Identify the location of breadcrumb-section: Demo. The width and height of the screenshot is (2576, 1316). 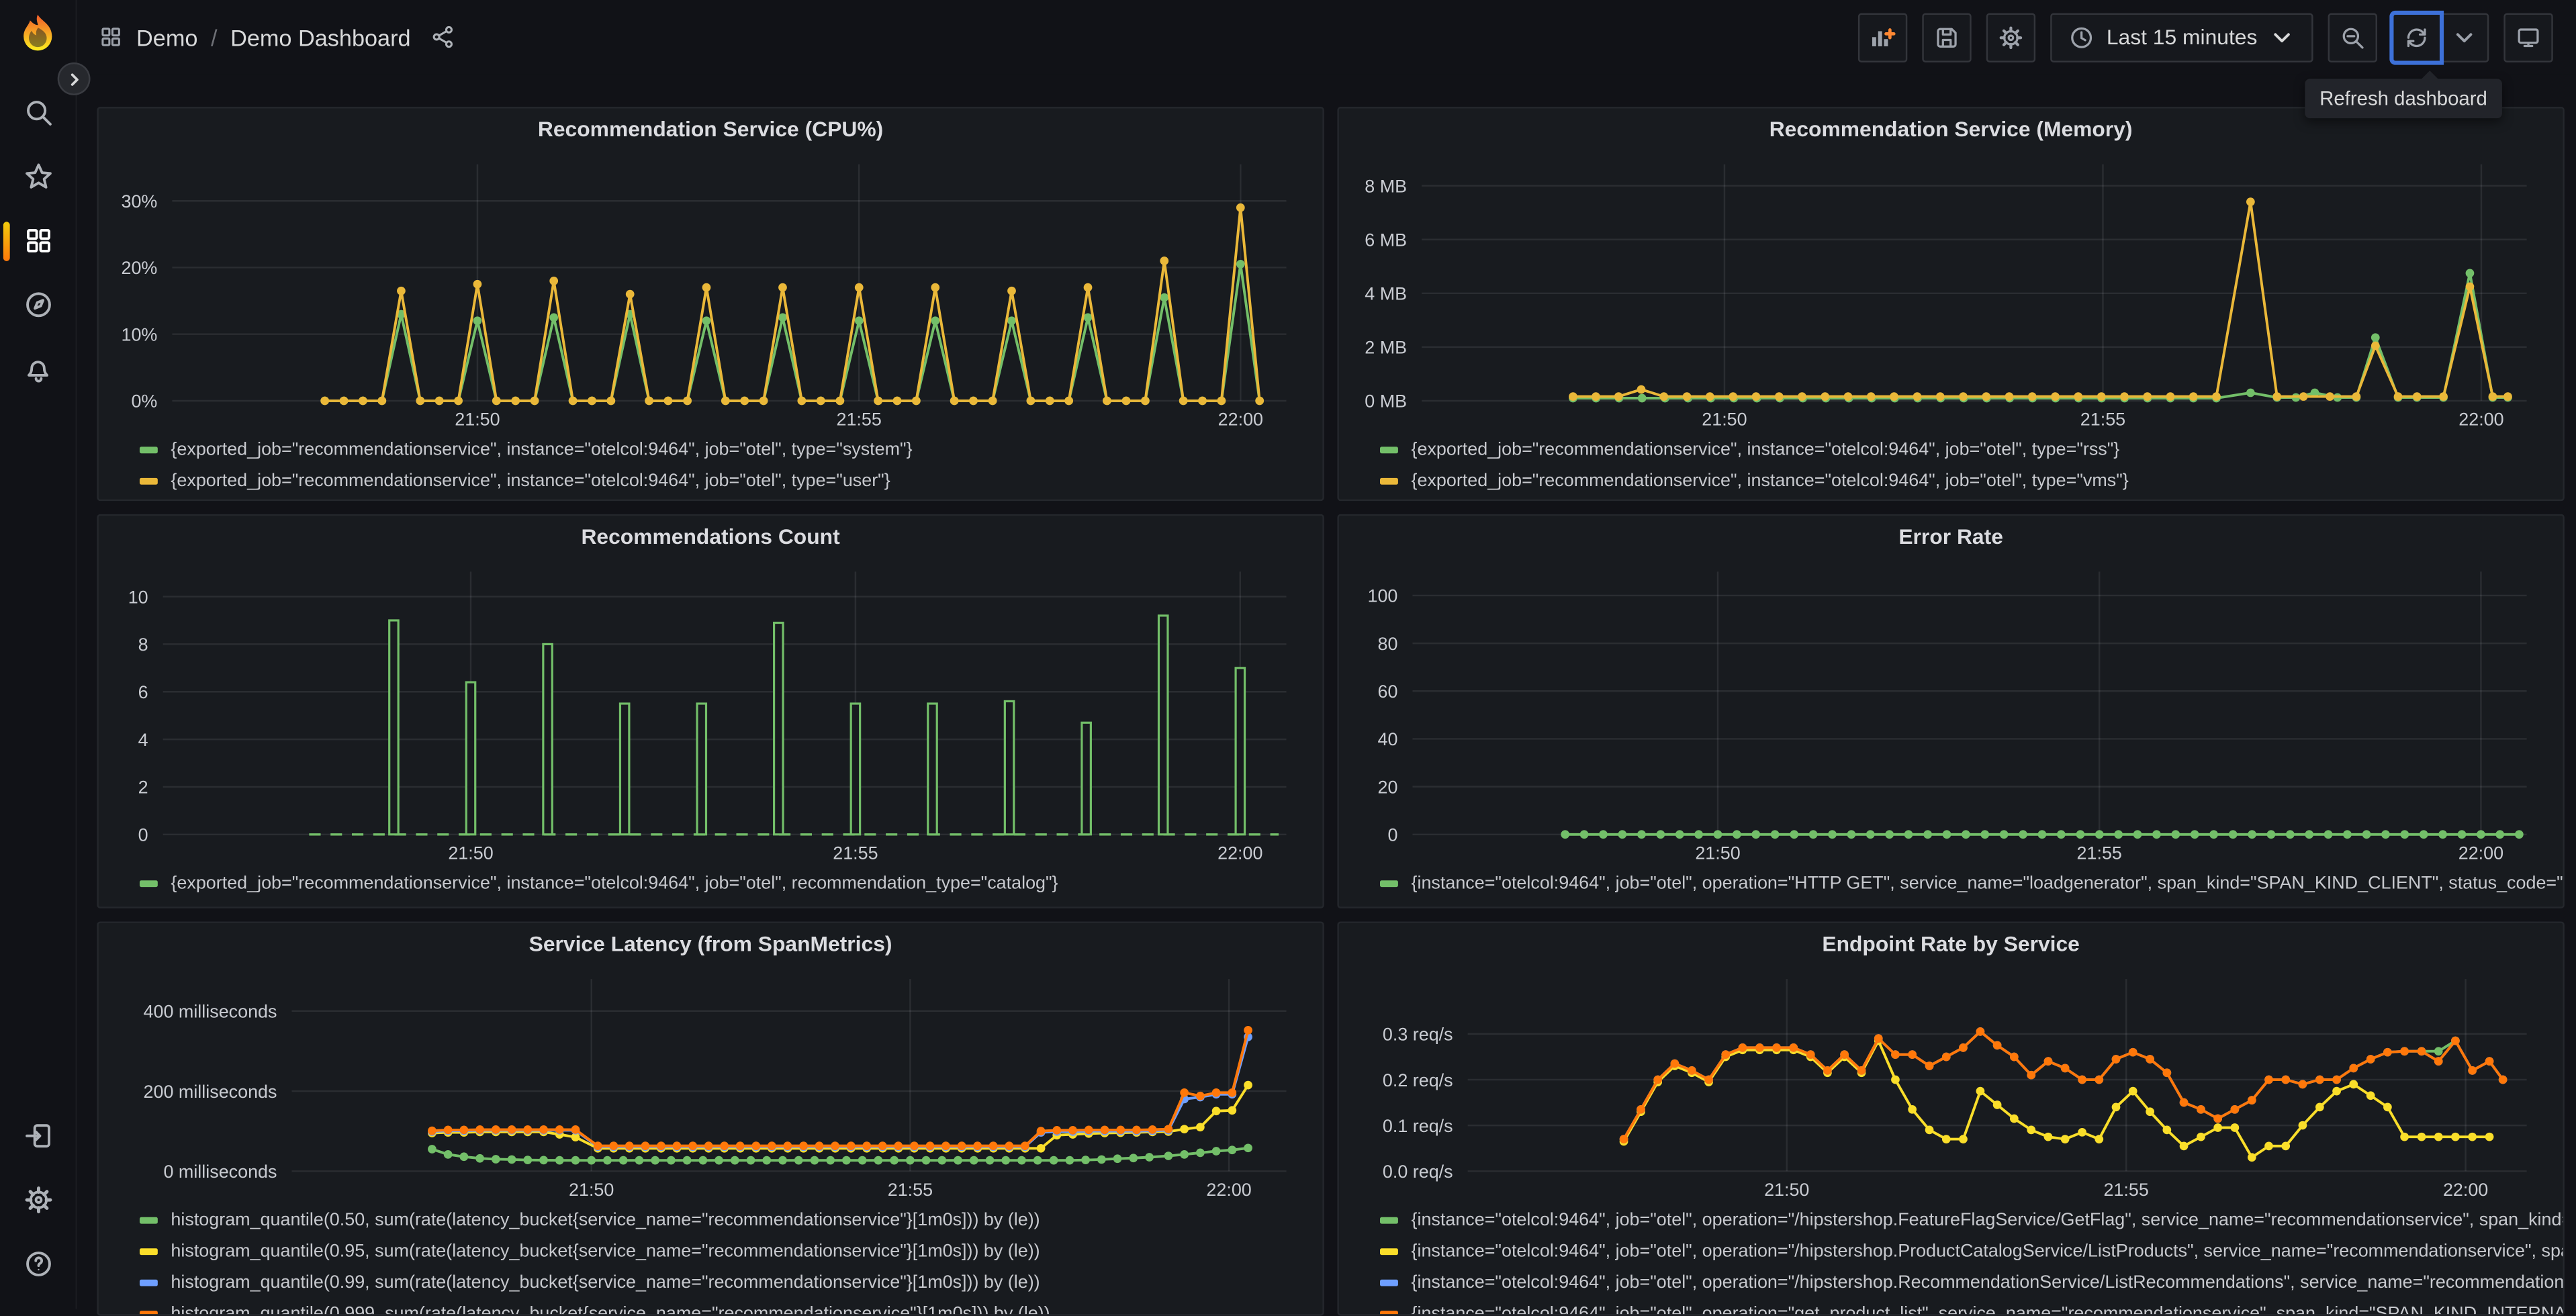
(166, 36).